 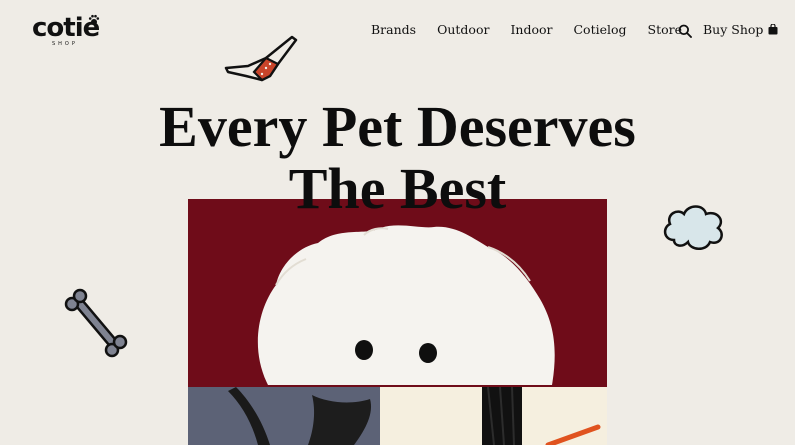 I want to click on buy-shop-label: Buy Shop, so click(x=733, y=29).